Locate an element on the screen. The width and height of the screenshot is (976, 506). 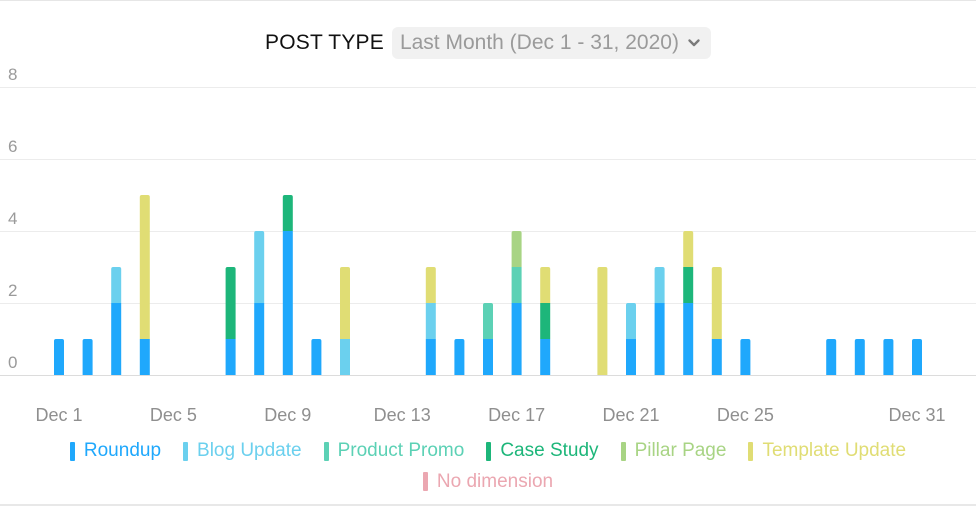
bar-segment-template-update: Dec 11 – Template Update: 2 is located at coordinates (345, 303).